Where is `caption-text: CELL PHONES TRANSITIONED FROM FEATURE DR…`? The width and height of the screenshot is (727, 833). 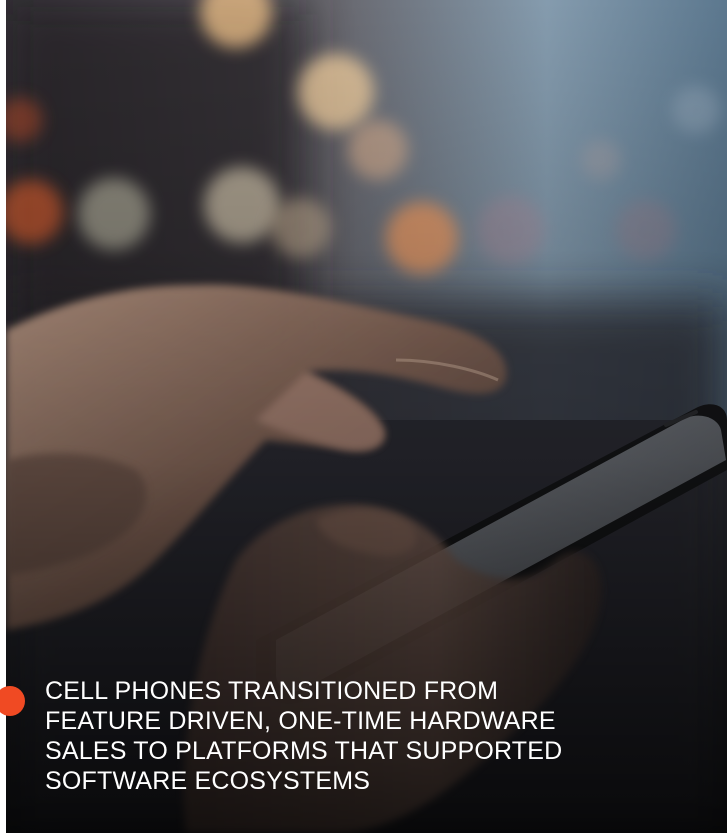
caption-text: CELL PHONES TRANSITIONED FROM FEATURE DR… is located at coordinates (370, 736).